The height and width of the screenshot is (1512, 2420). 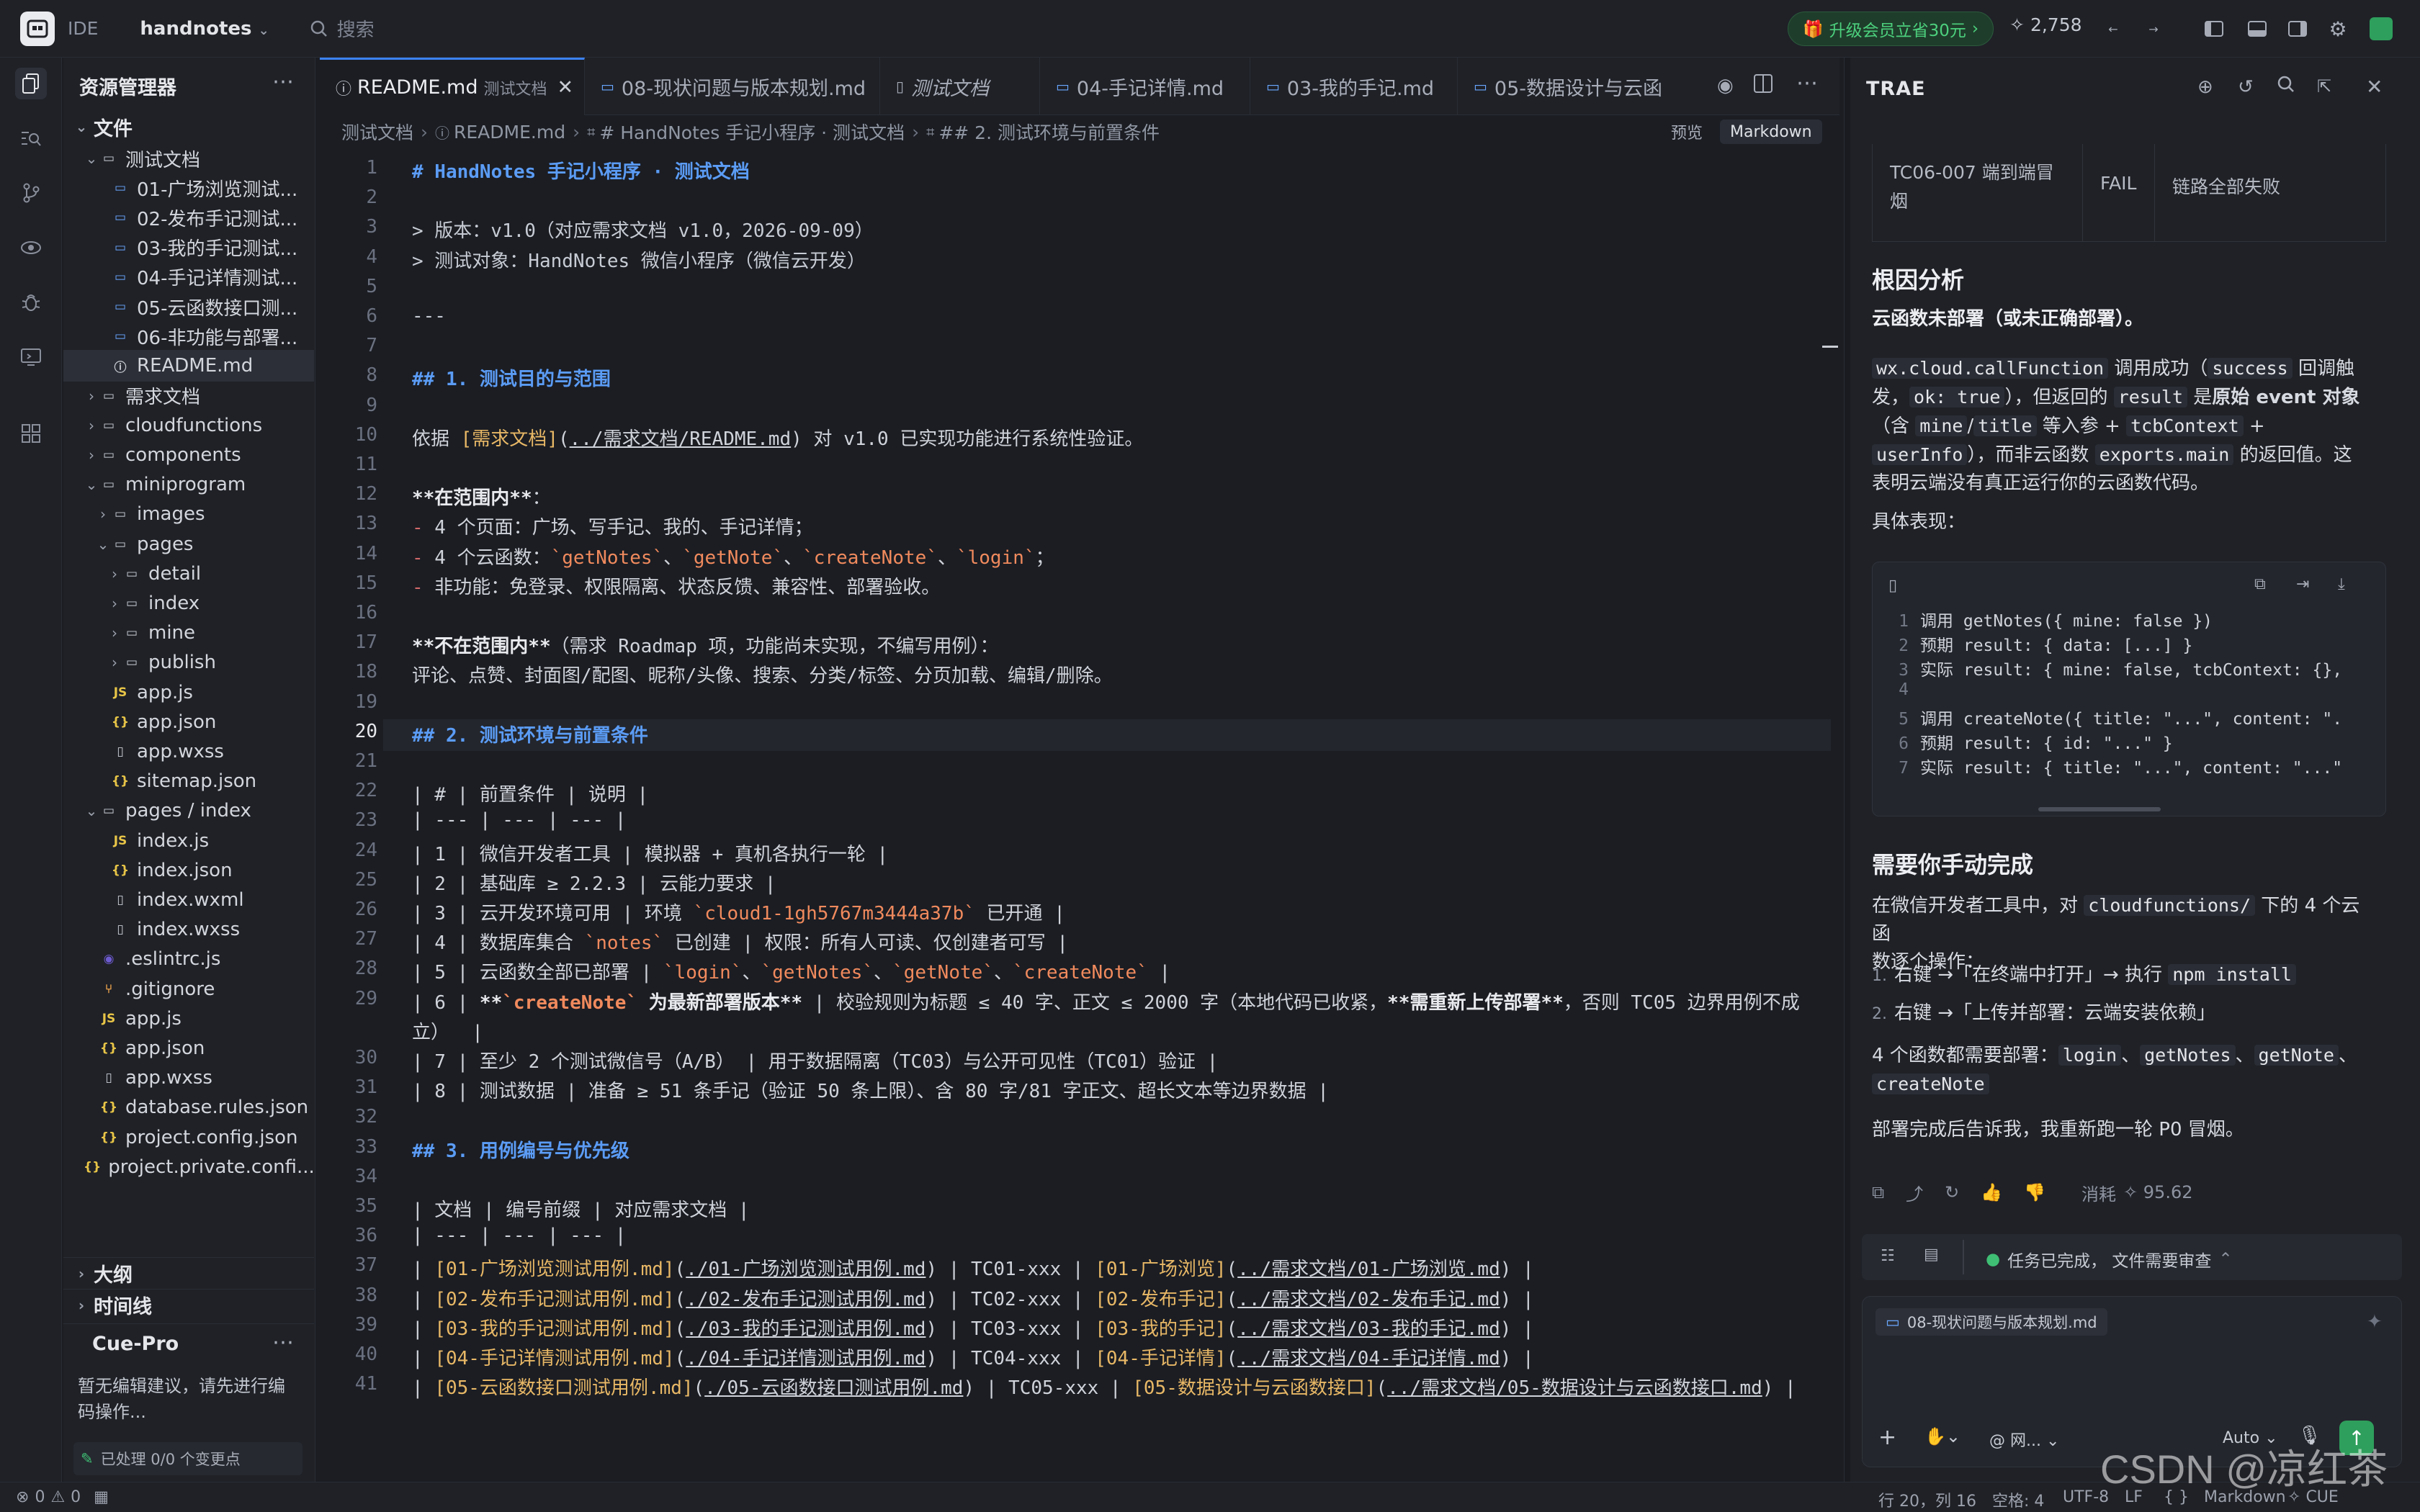 I want to click on breadcrumb-item: README.md, so click(x=509, y=132).